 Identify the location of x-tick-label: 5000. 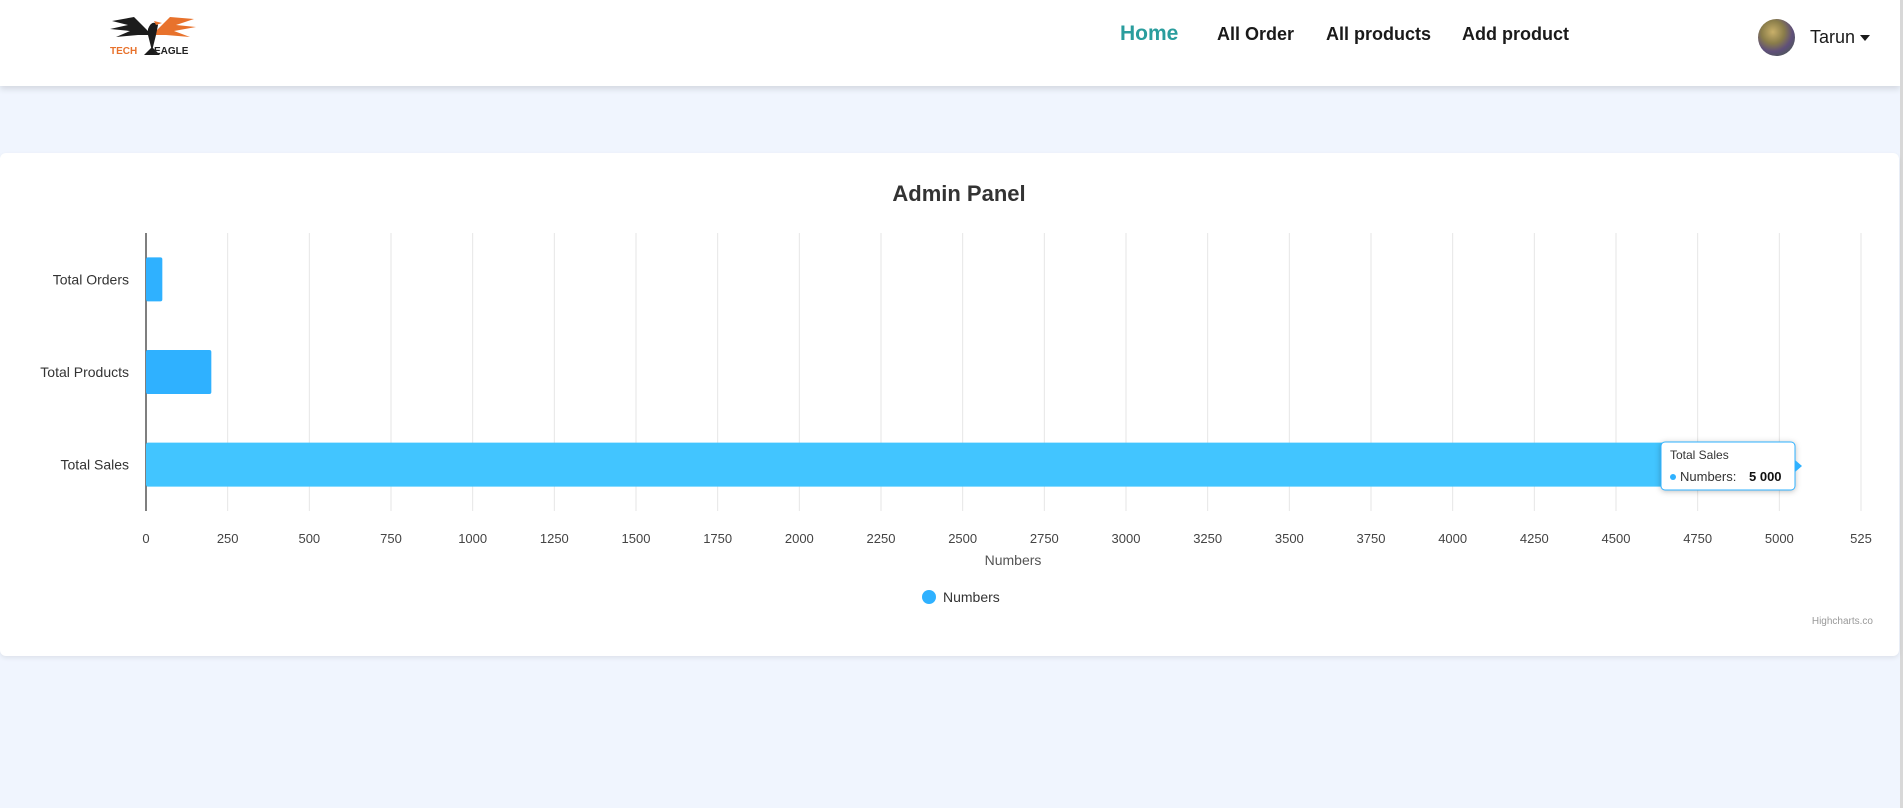
(1779, 538).